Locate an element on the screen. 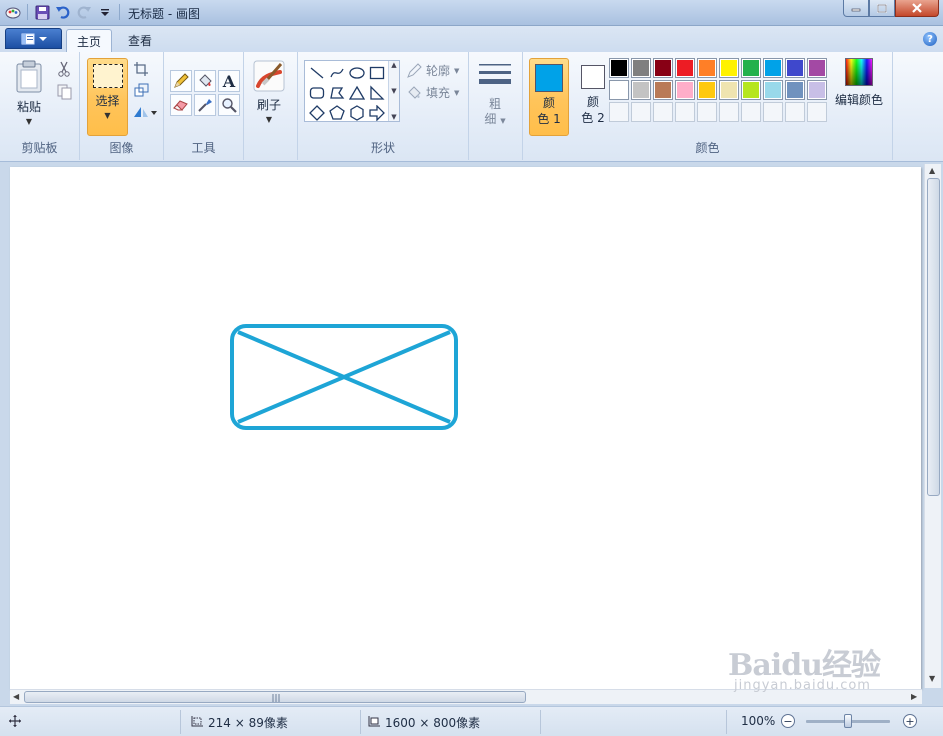 Image resolution: width=943 pixels, height=736 pixels. close-button is located at coordinates (917, 8).